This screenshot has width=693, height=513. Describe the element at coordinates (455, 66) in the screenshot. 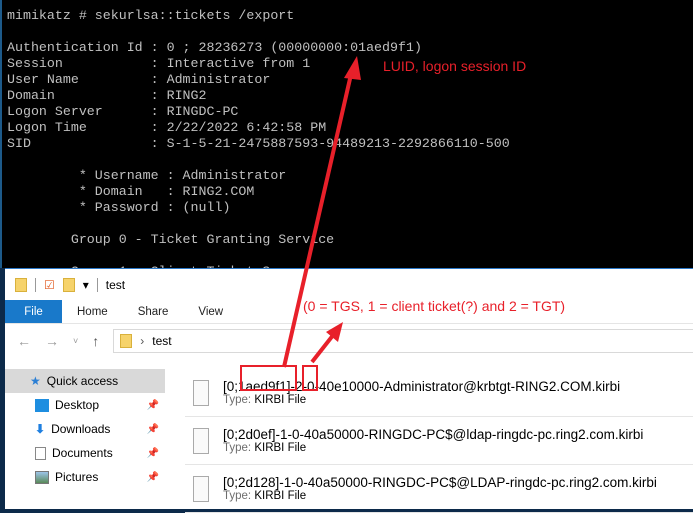

I see `luid-annotation: LUID, logon session ID` at that location.